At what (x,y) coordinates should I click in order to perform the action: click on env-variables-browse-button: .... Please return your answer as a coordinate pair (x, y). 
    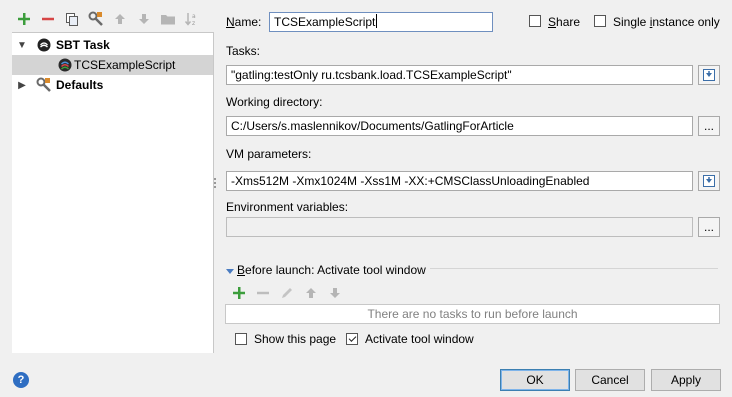
    Looking at the image, I should click on (709, 227).